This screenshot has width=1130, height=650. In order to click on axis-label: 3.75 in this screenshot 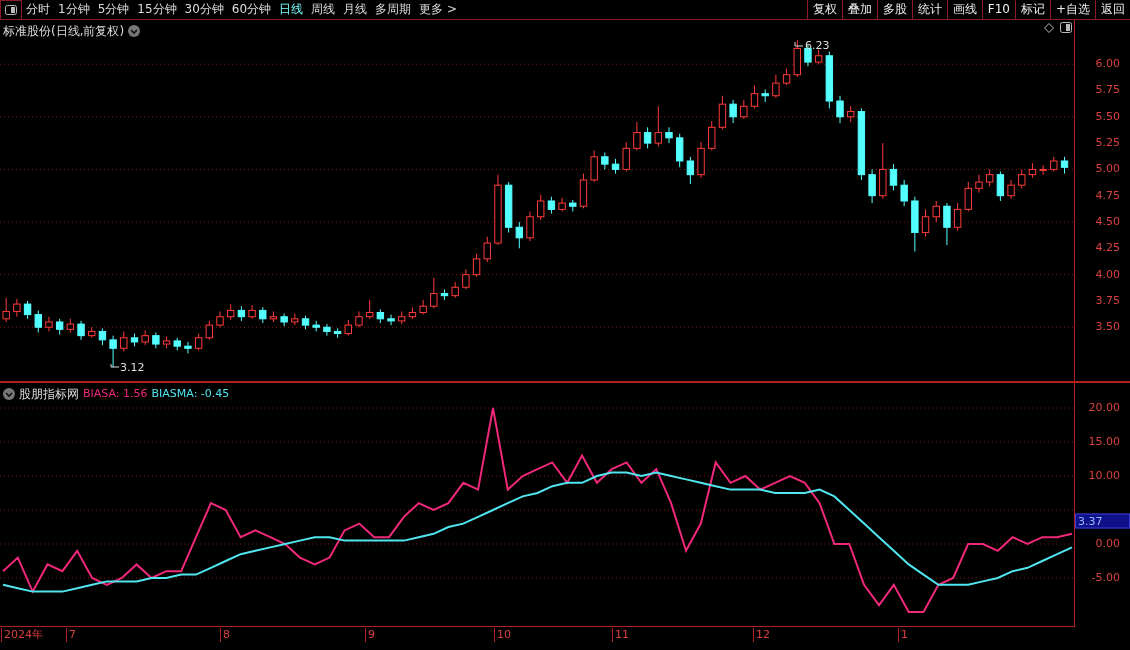, I will do `click(1107, 300)`.